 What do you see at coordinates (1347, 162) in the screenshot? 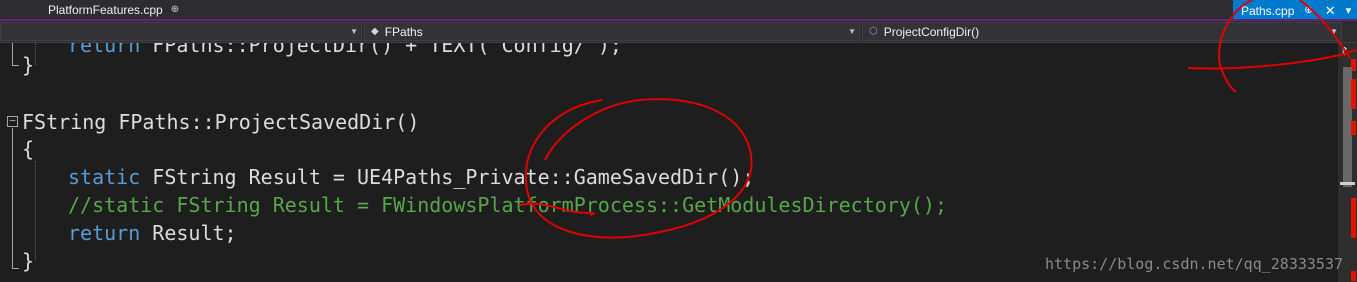
I see `vertical-scrollbar: ⇕` at bounding box center [1347, 162].